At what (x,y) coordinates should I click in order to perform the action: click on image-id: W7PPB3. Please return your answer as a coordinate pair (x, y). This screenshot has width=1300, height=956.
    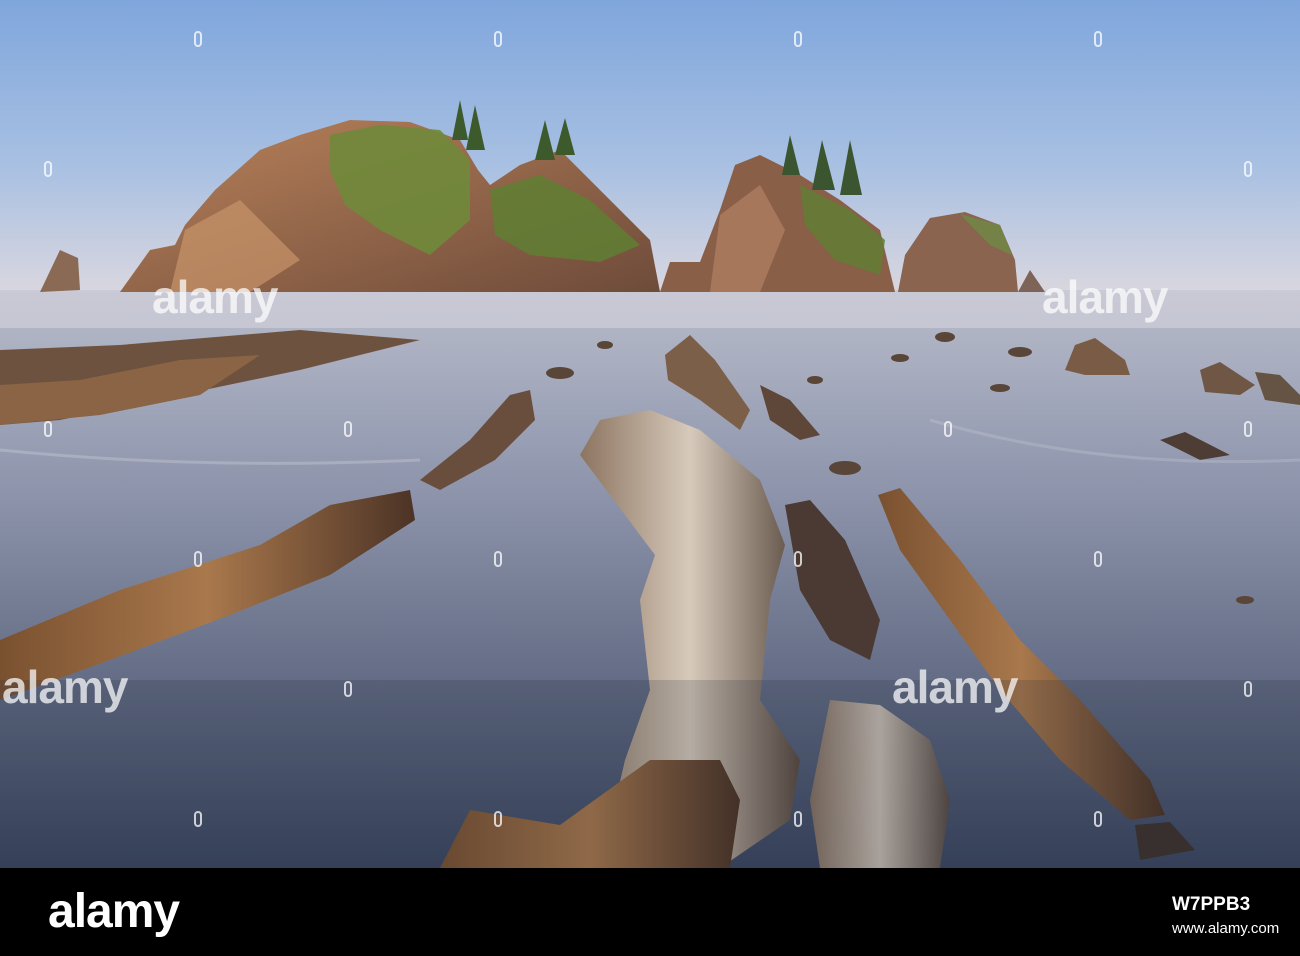
    Looking at the image, I should click on (1211, 904).